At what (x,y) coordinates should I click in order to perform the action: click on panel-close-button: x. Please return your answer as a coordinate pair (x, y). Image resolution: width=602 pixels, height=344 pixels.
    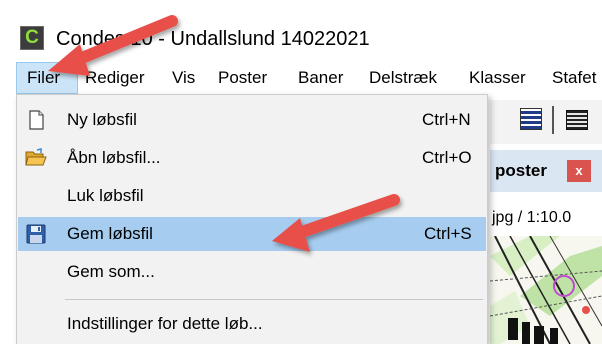
    Looking at the image, I should click on (579, 171).